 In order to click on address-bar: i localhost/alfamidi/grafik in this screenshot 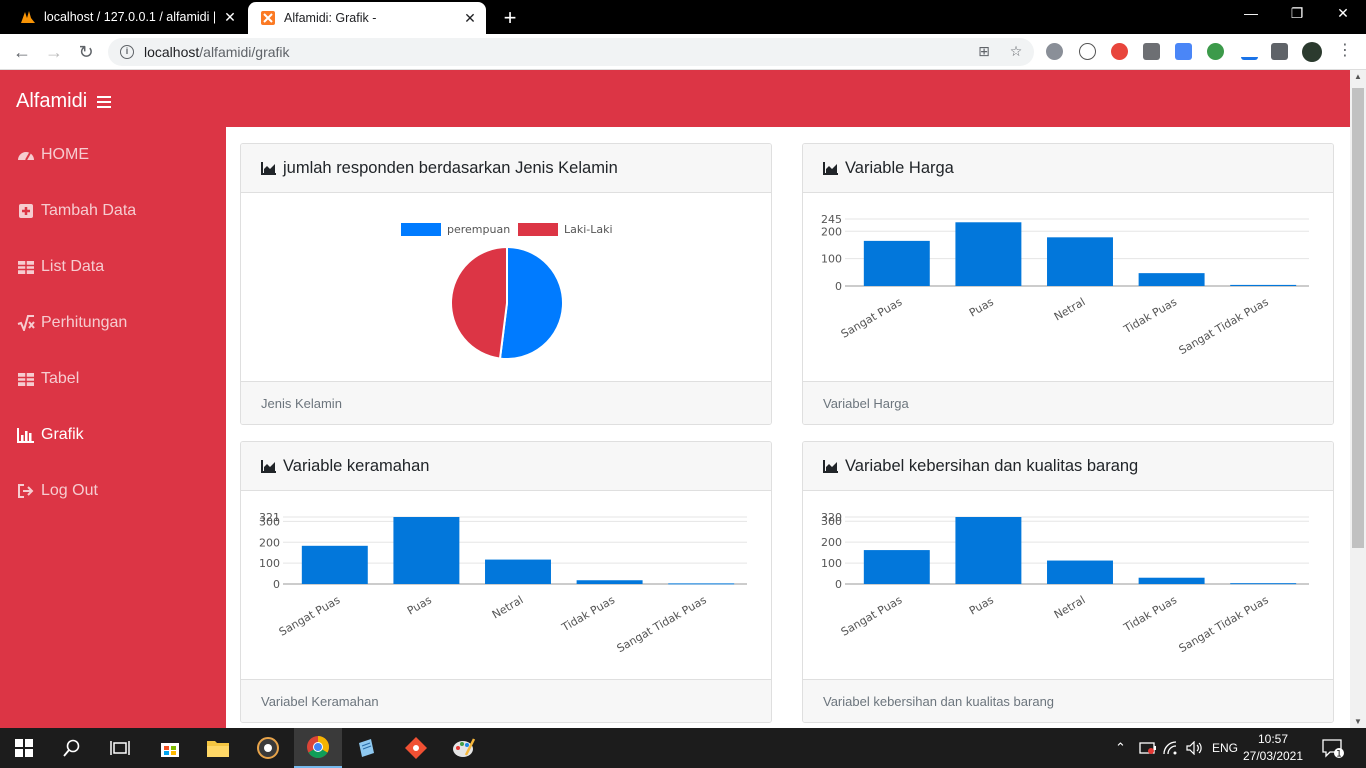, I will do `click(571, 52)`.